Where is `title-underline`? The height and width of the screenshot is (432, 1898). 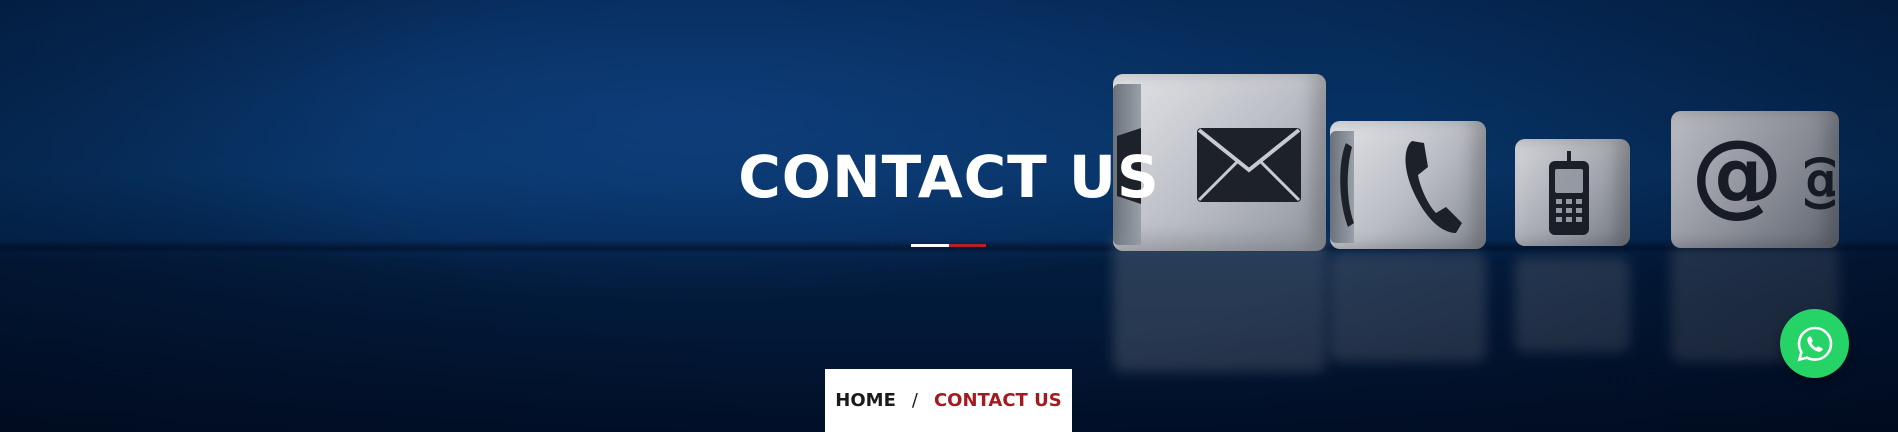
title-underline is located at coordinates (948, 245).